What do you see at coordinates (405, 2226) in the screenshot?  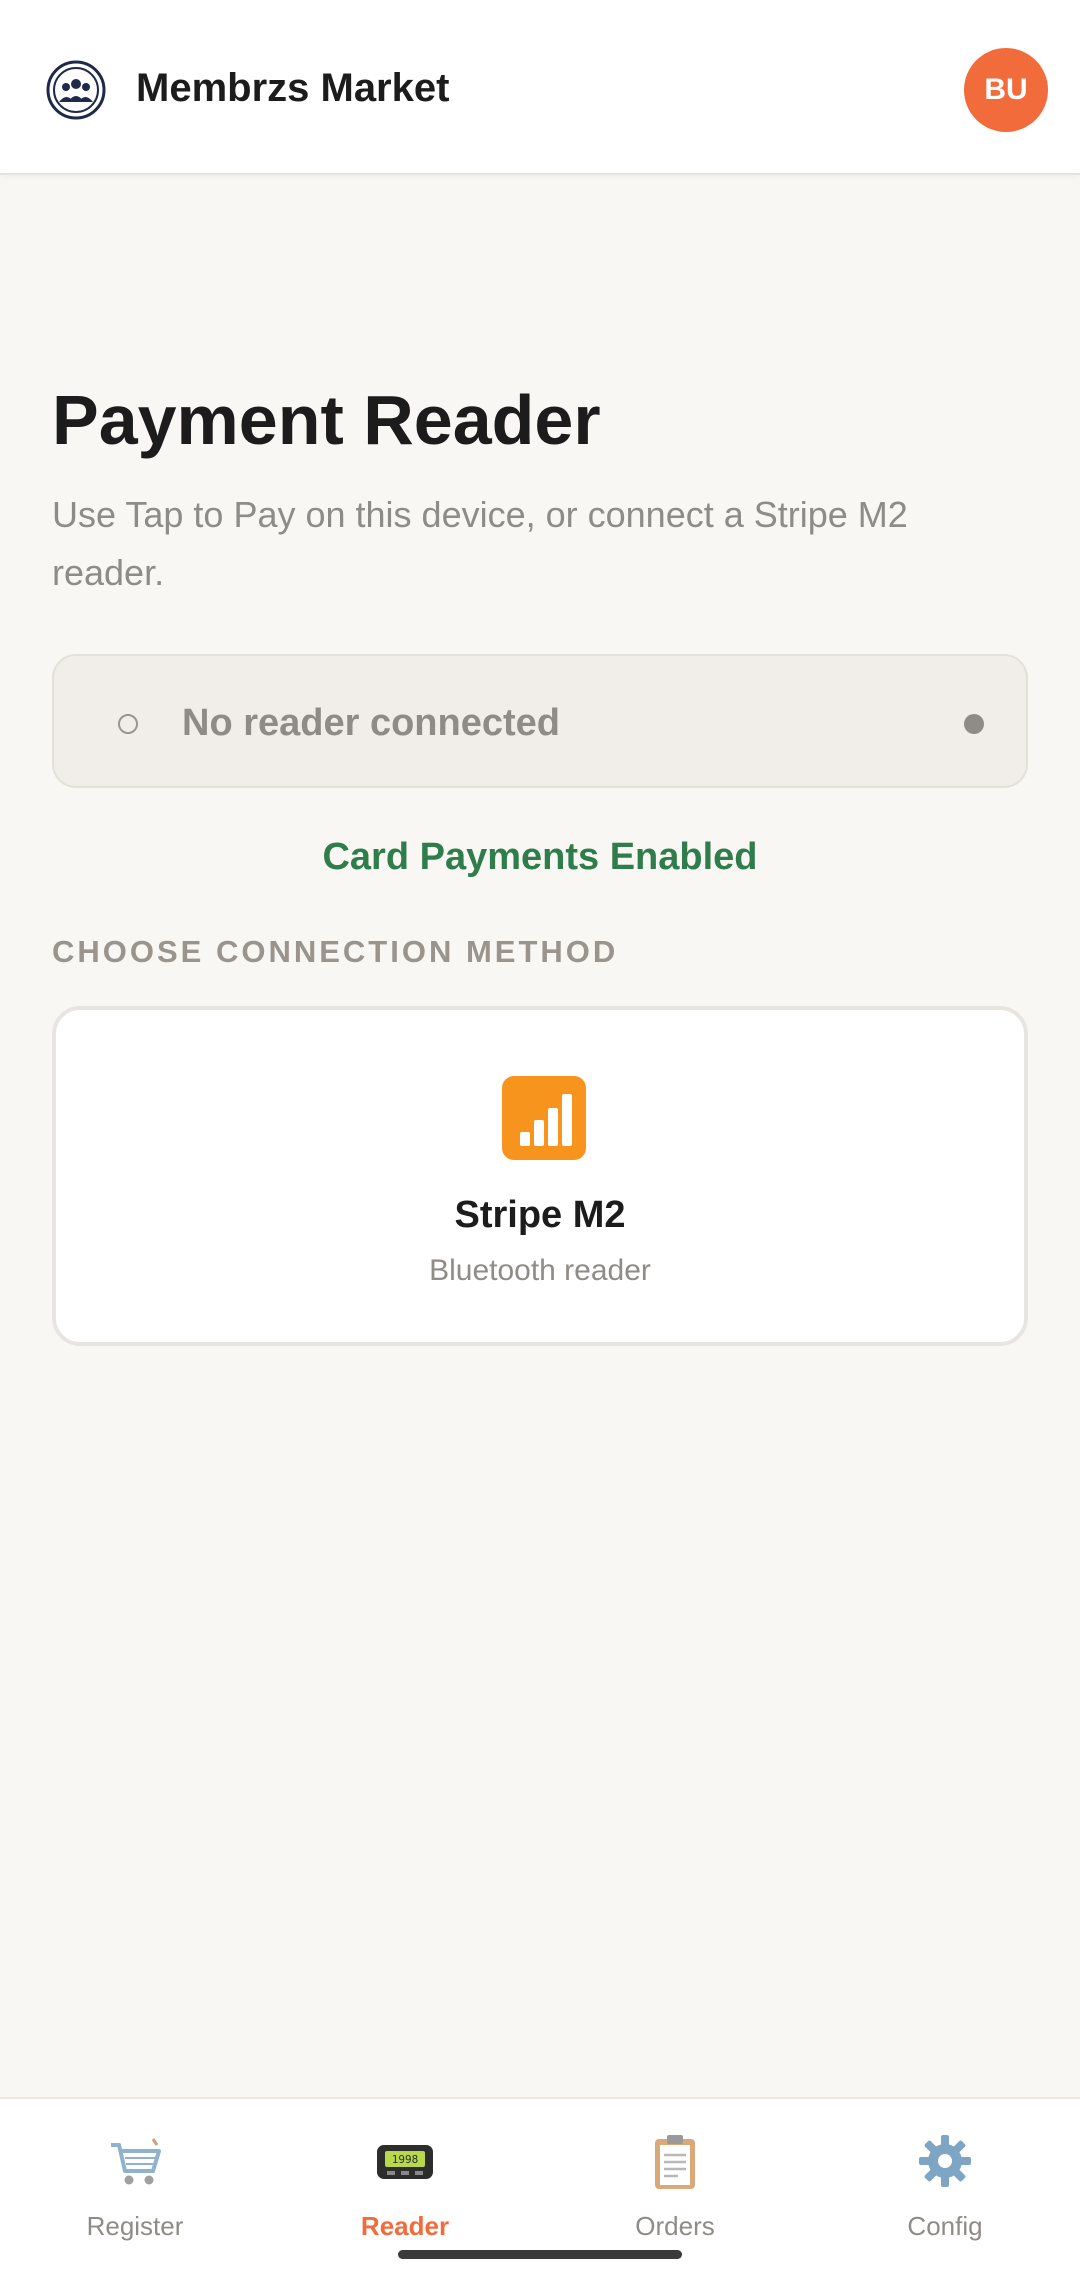 I see `nav-label-reader: Reader` at bounding box center [405, 2226].